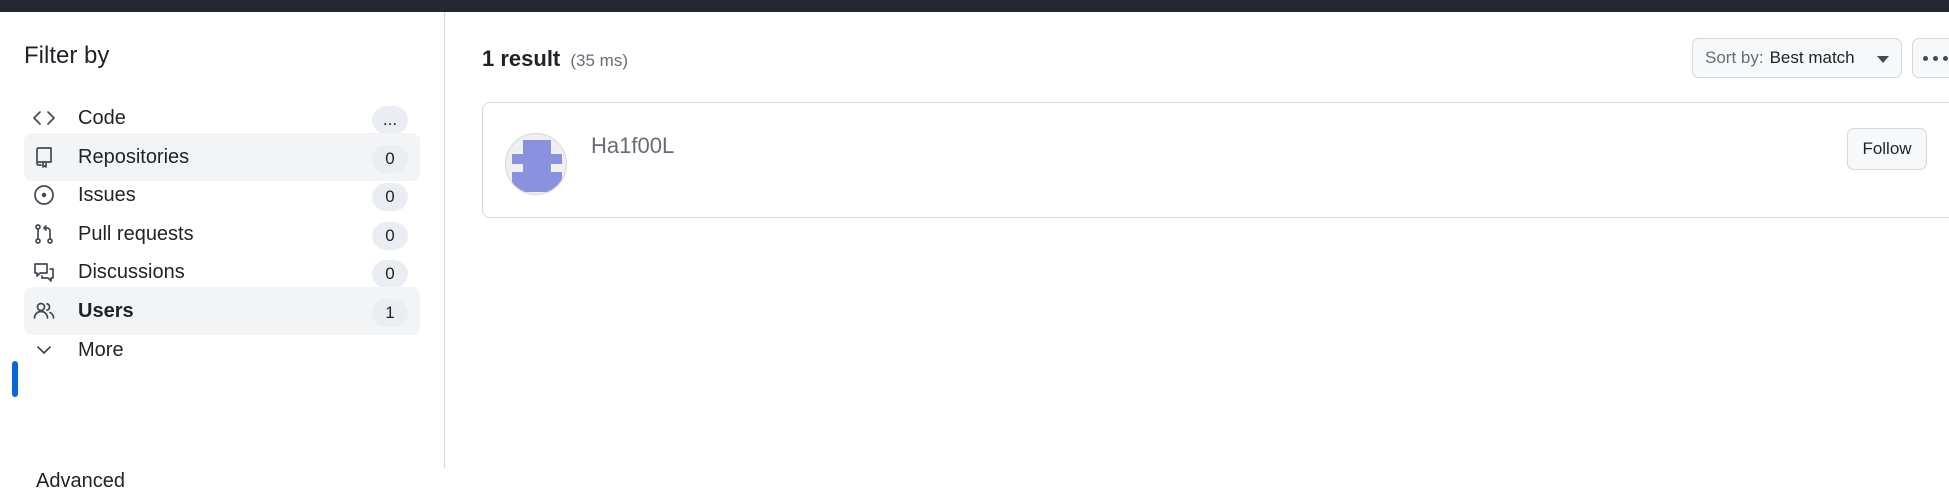  I want to click on sort-dropdown: Sort by: Best match, so click(1797, 58).